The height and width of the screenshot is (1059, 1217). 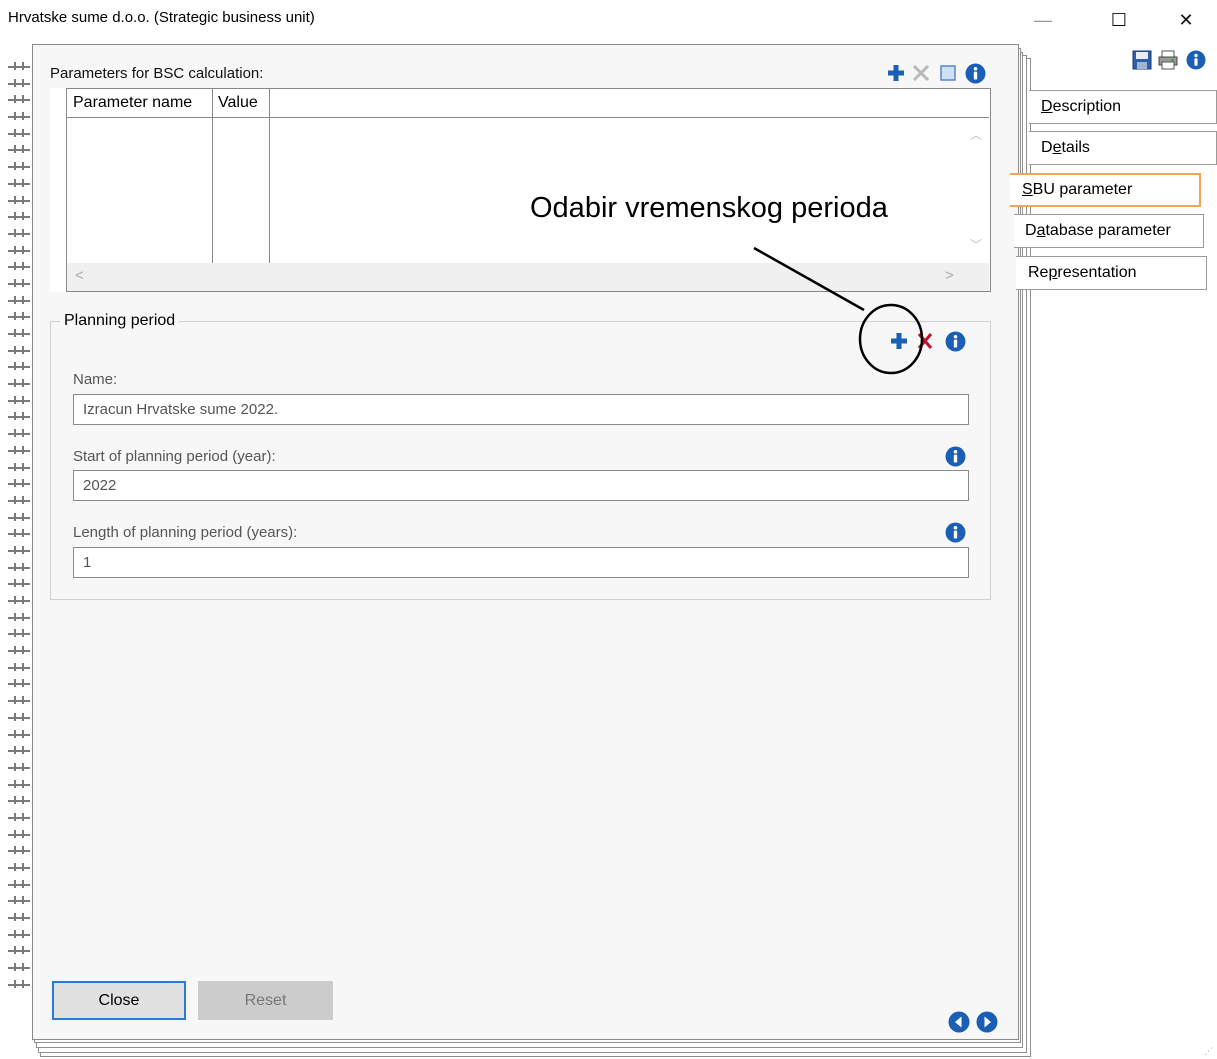 I want to click on grid-row-header, so click(x=58, y=190).